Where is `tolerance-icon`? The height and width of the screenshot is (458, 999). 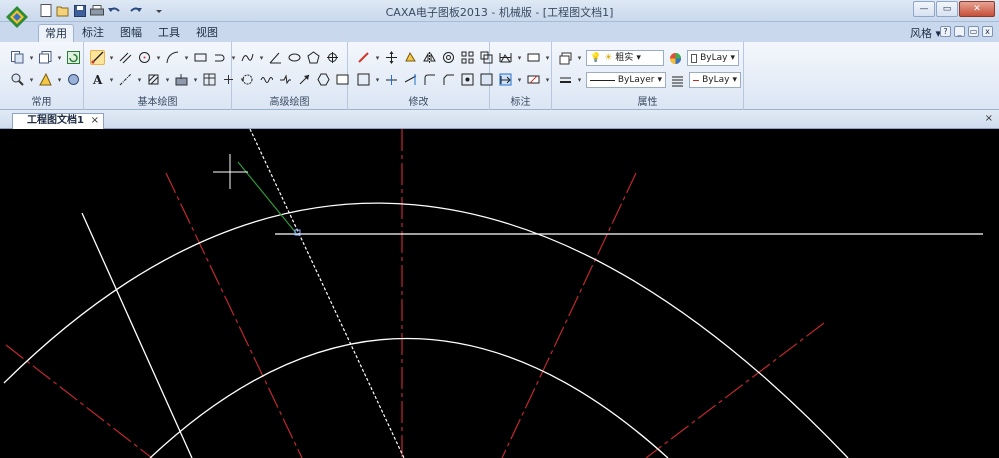 tolerance-icon is located at coordinates (505, 79).